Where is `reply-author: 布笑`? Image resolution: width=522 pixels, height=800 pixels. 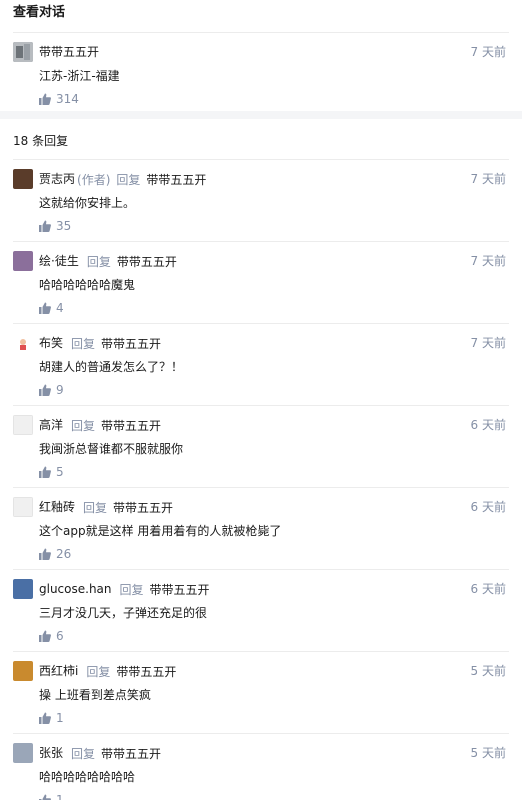 reply-author: 布笑 is located at coordinates (51, 343).